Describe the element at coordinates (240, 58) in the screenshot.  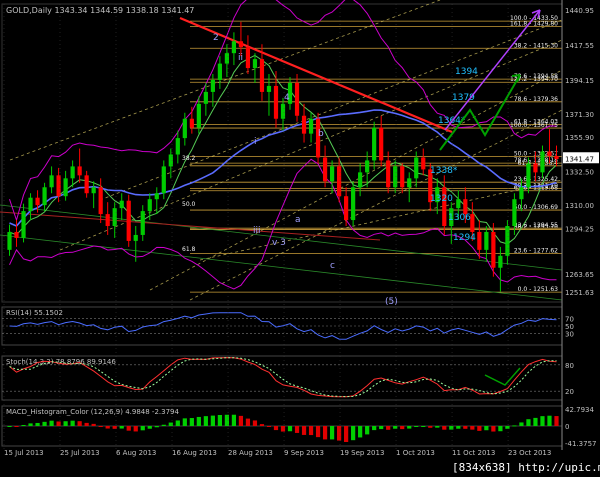
I see `wave-label: ii` at that location.